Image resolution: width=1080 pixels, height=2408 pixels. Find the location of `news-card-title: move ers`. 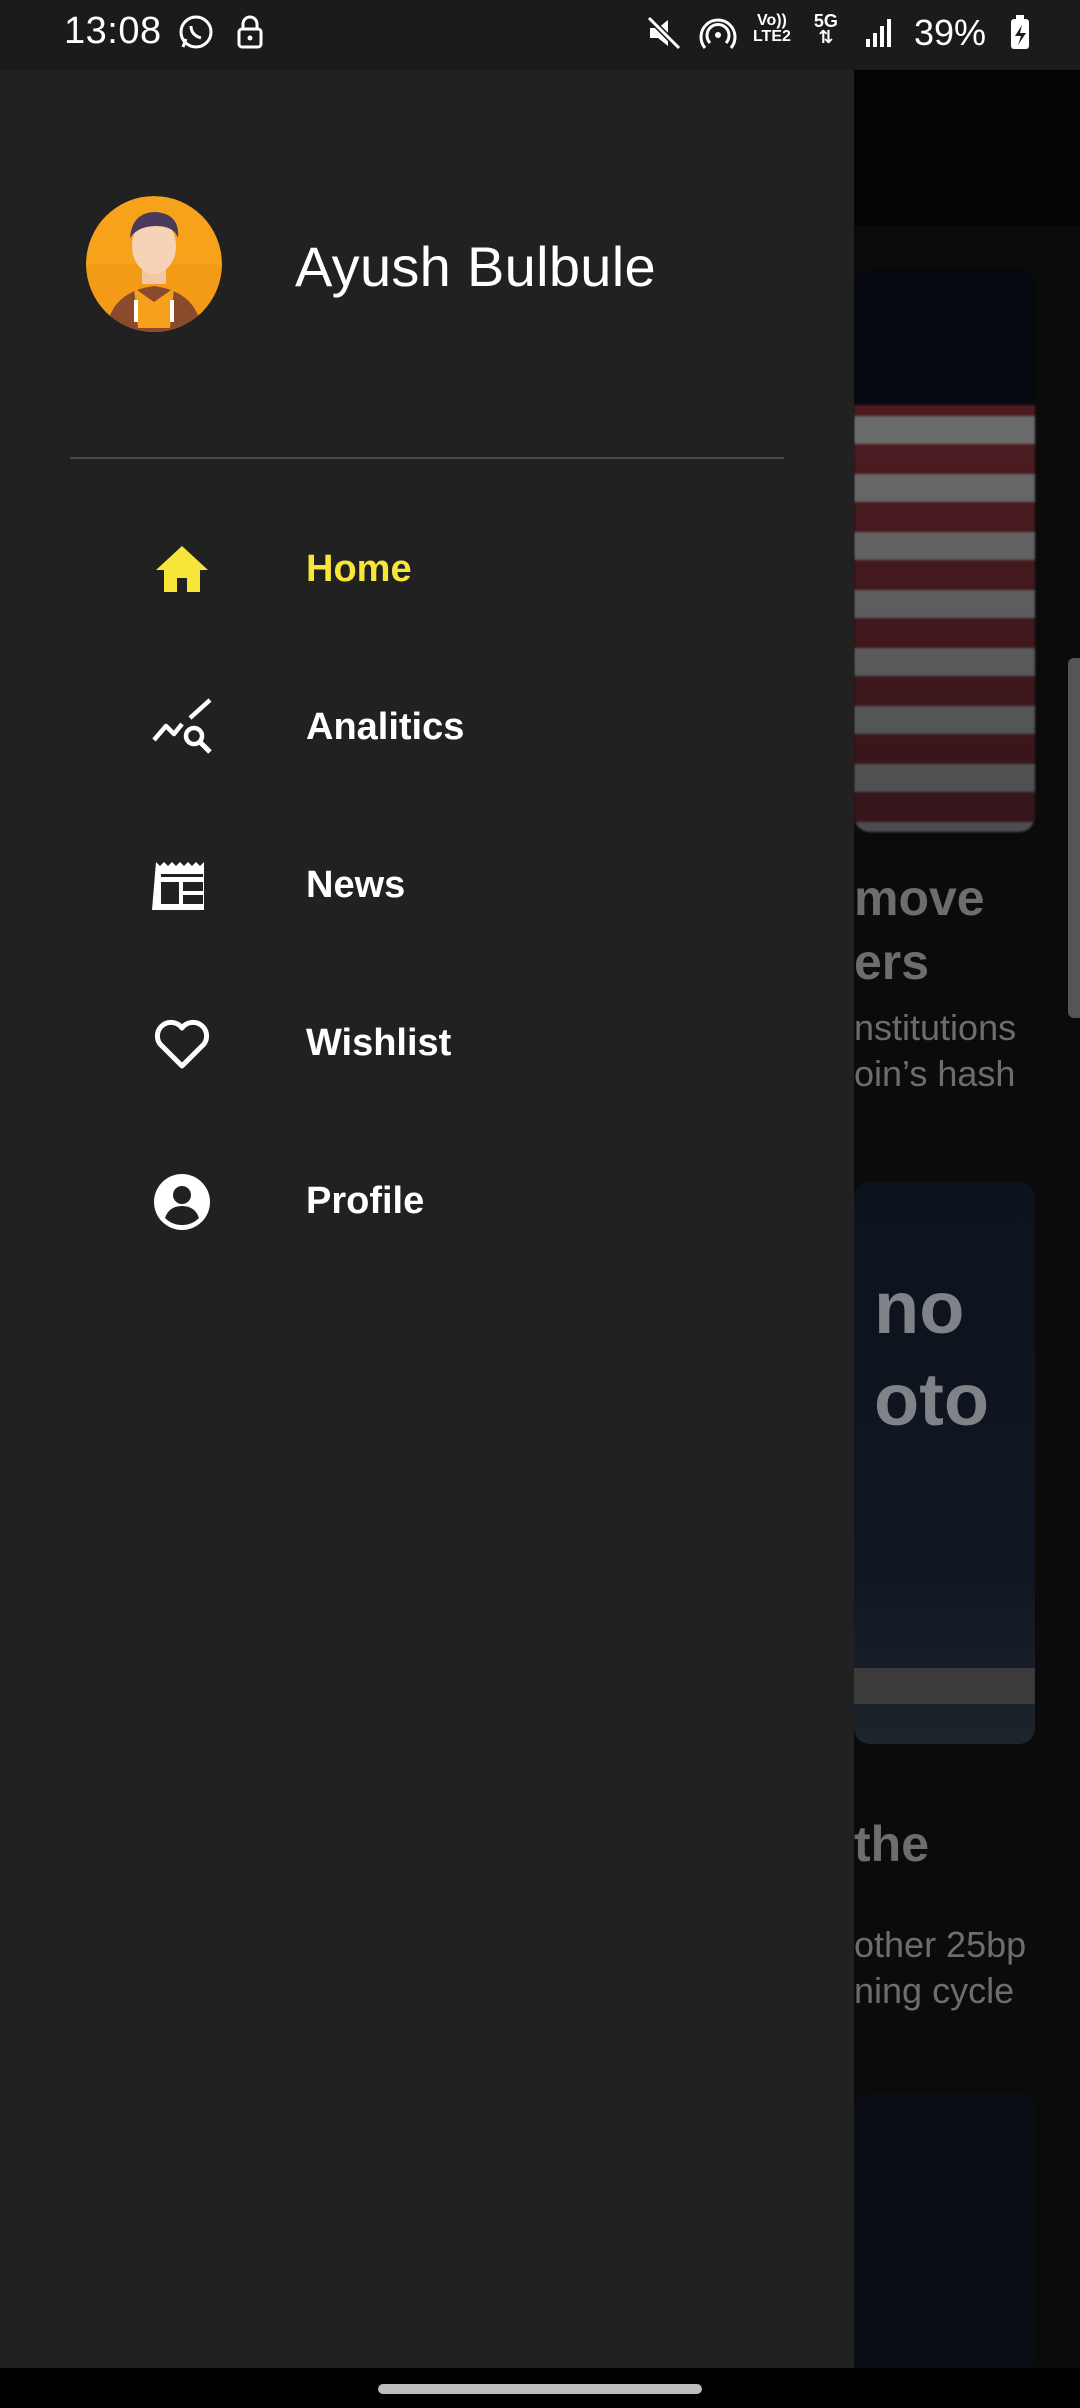

news-card-title: move ers is located at coordinates (919, 930).